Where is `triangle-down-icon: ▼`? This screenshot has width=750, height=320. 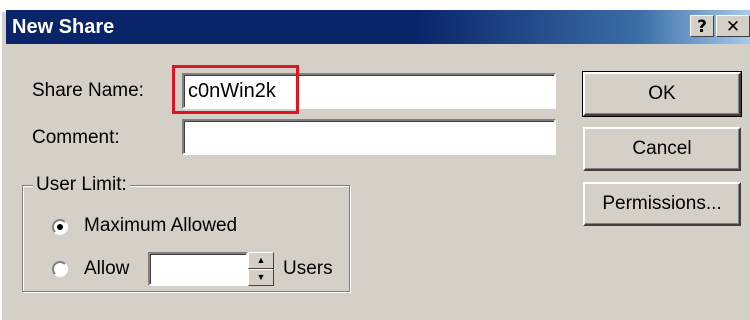 triangle-down-icon: ▼ is located at coordinates (261, 277).